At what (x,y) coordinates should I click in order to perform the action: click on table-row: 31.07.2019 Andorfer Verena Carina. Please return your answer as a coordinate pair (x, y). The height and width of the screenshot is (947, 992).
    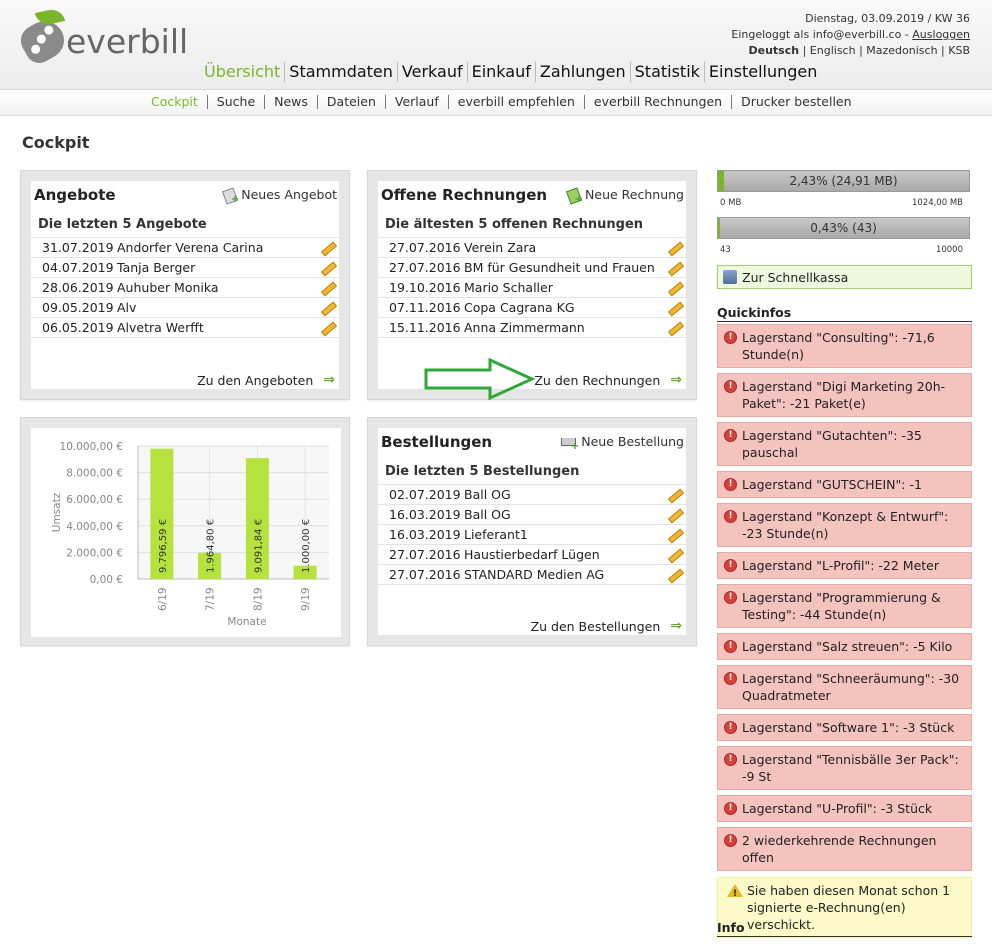
    Looking at the image, I should click on (185, 248).